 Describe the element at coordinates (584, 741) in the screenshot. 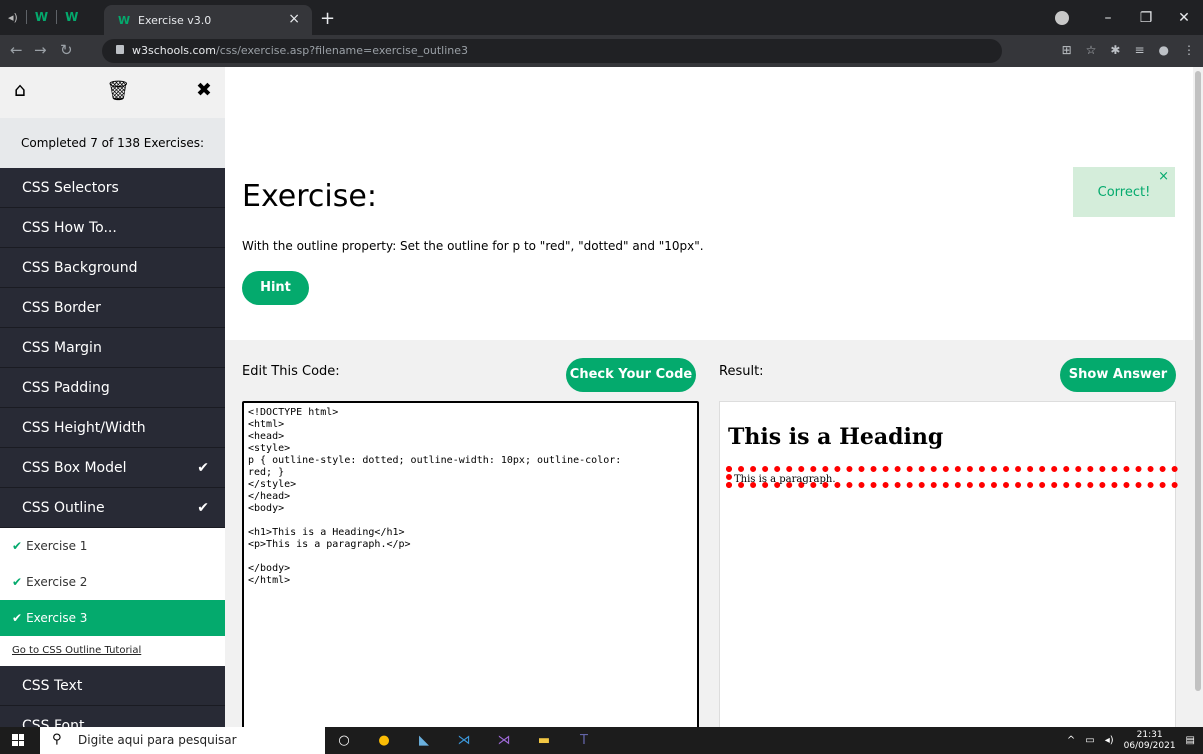

I see `teams-icon: T` at that location.